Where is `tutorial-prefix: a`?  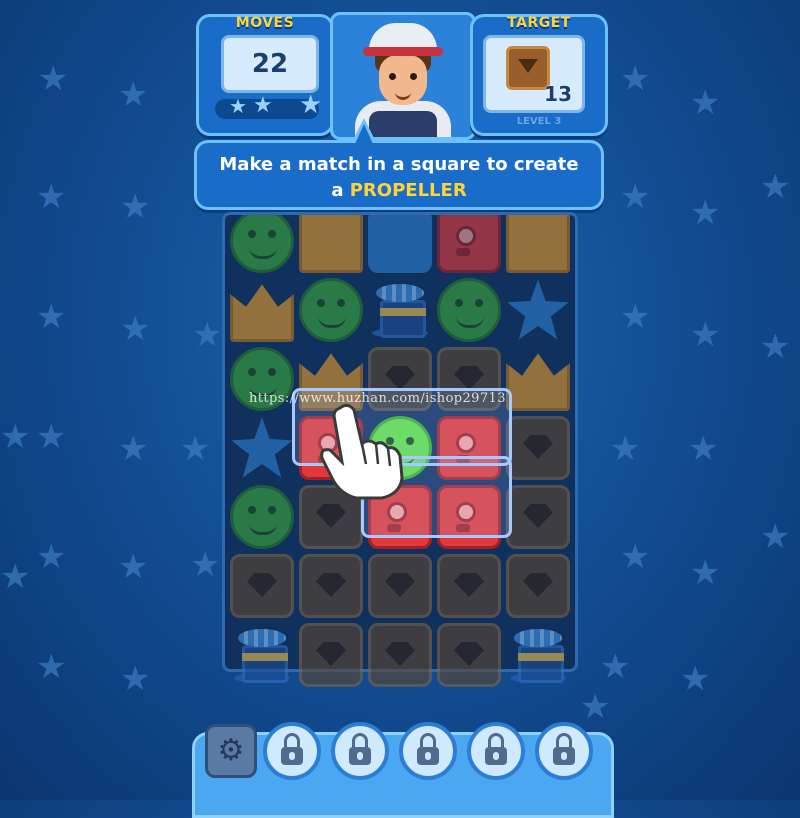 tutorial-prefix: a is located at coordinates (340, 190).